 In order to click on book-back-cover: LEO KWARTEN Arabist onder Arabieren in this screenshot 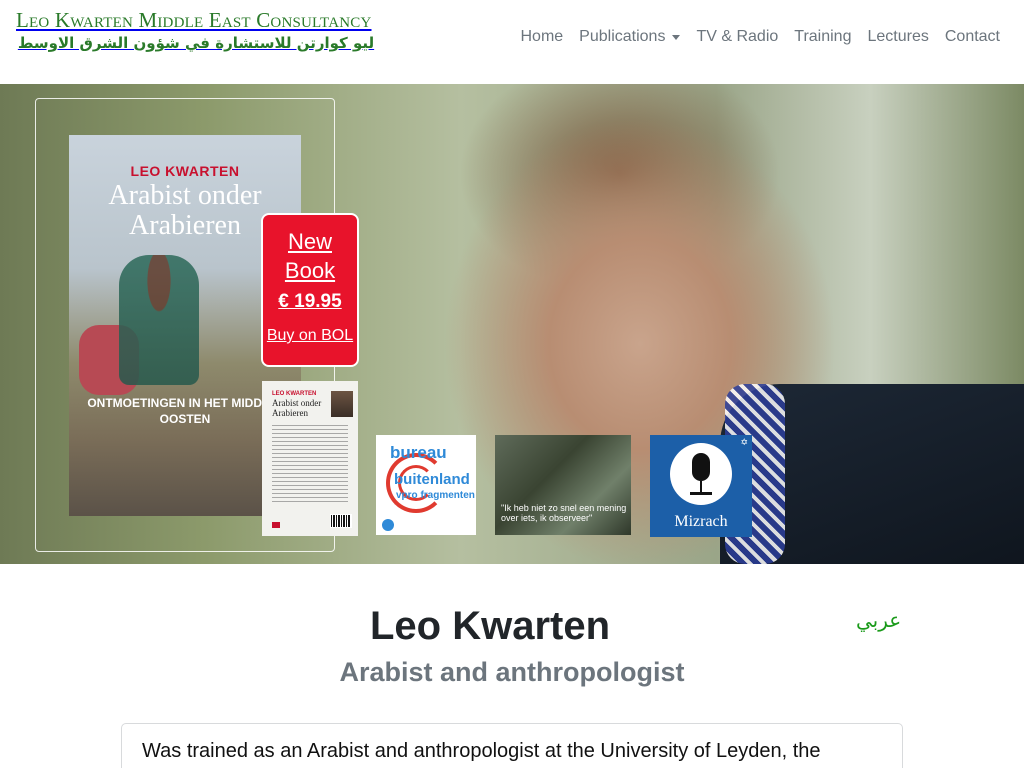, I will do `click(310, 458)`.